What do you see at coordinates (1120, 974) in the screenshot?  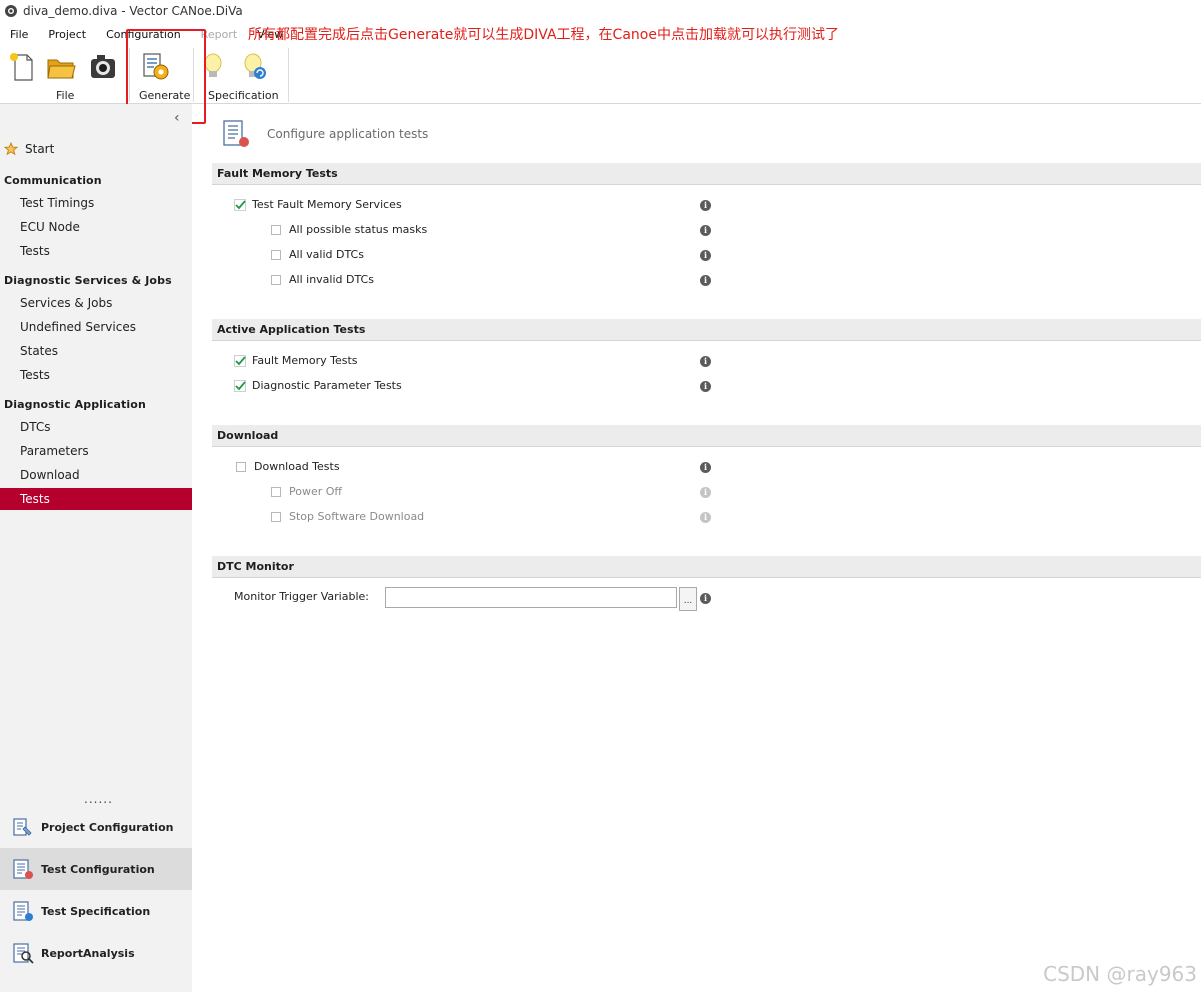 I see `watermark: CSDN @ray963` at bounding box center [1120, 974].